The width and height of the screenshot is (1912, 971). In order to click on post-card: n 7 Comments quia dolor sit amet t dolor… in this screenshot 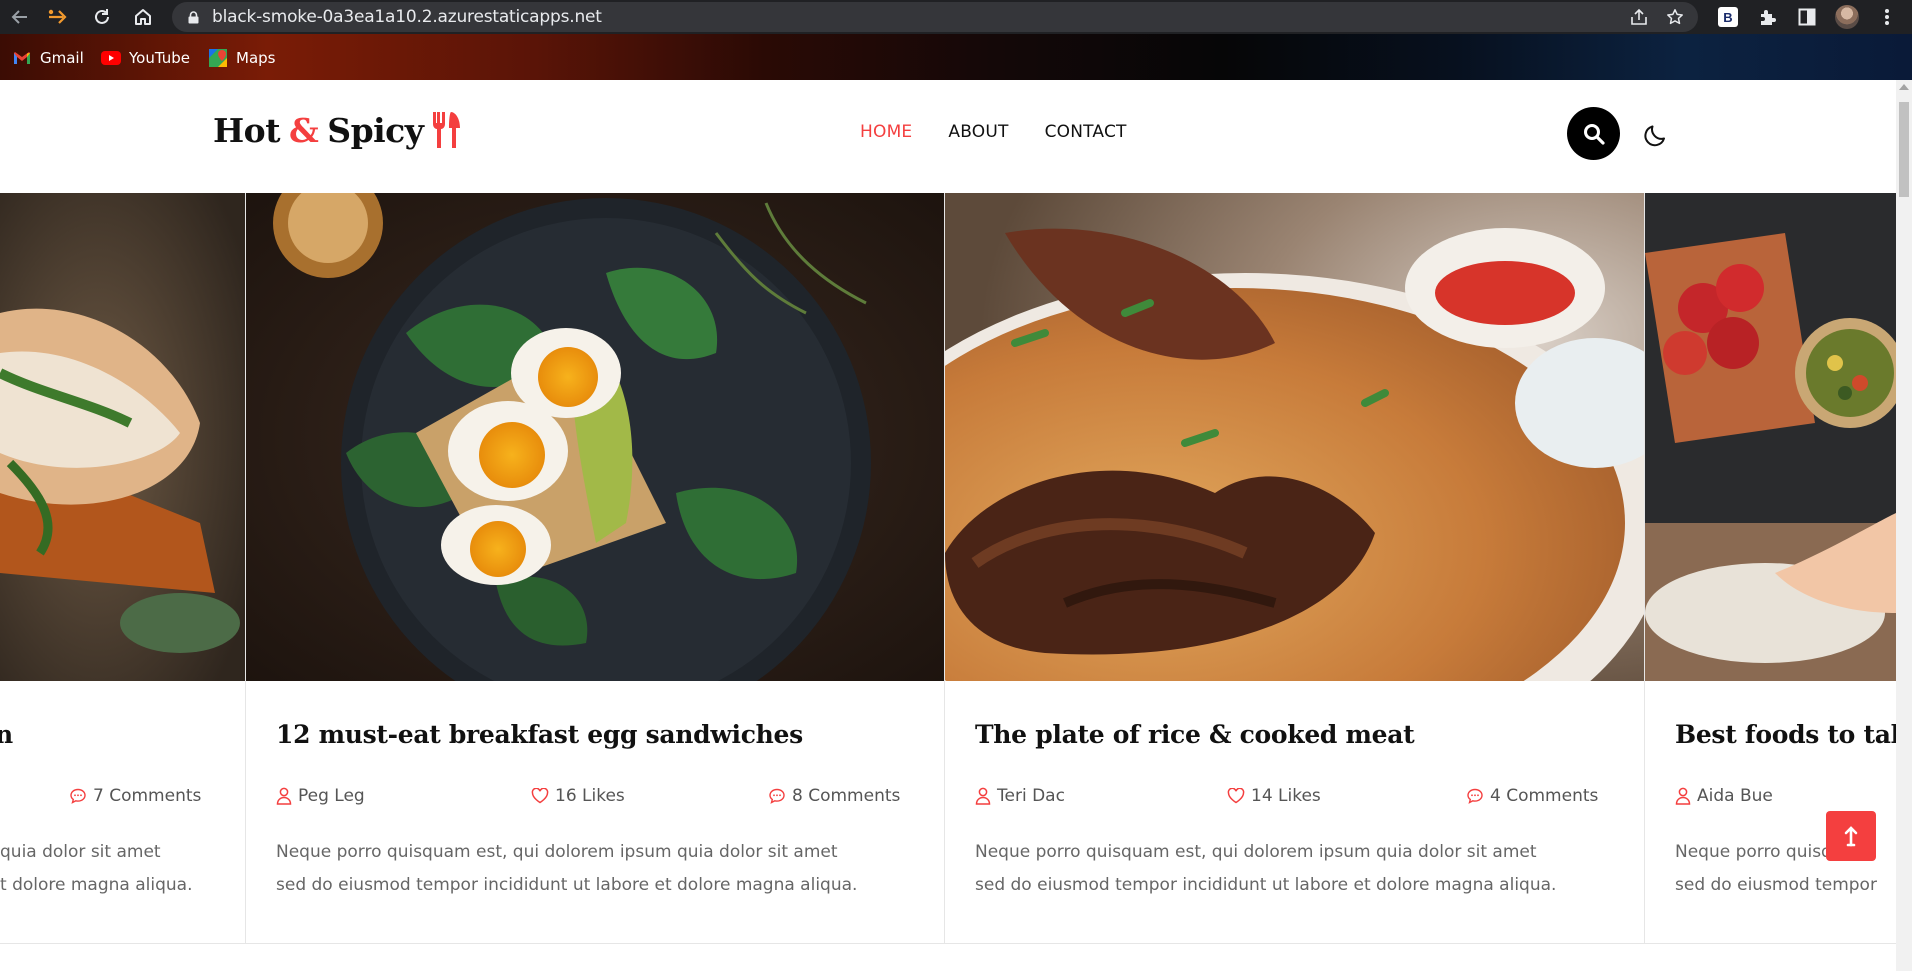, I will do `click(123, 568)`.